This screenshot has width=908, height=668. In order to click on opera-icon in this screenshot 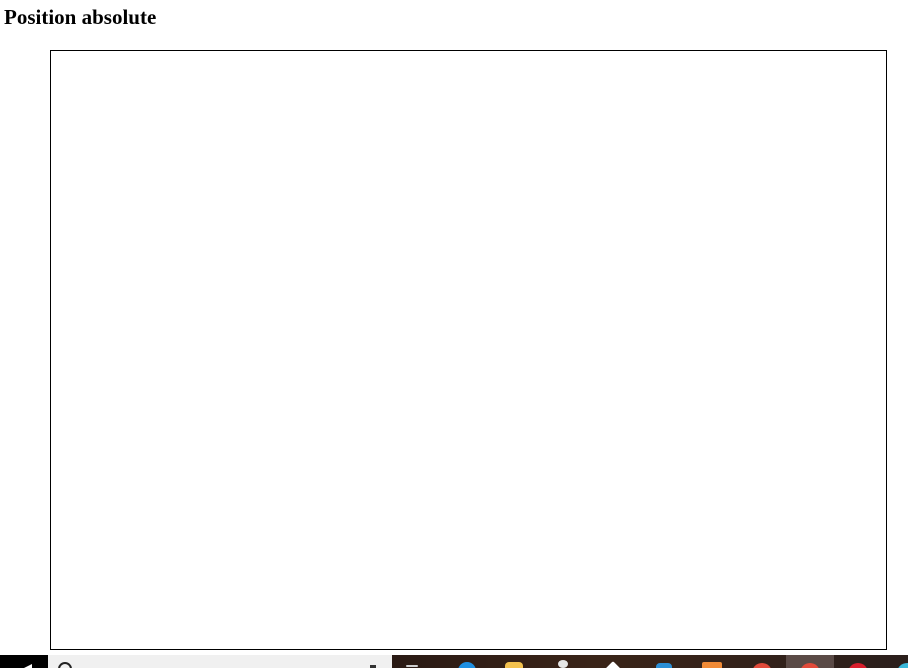, I will do `click(858, 665)`.